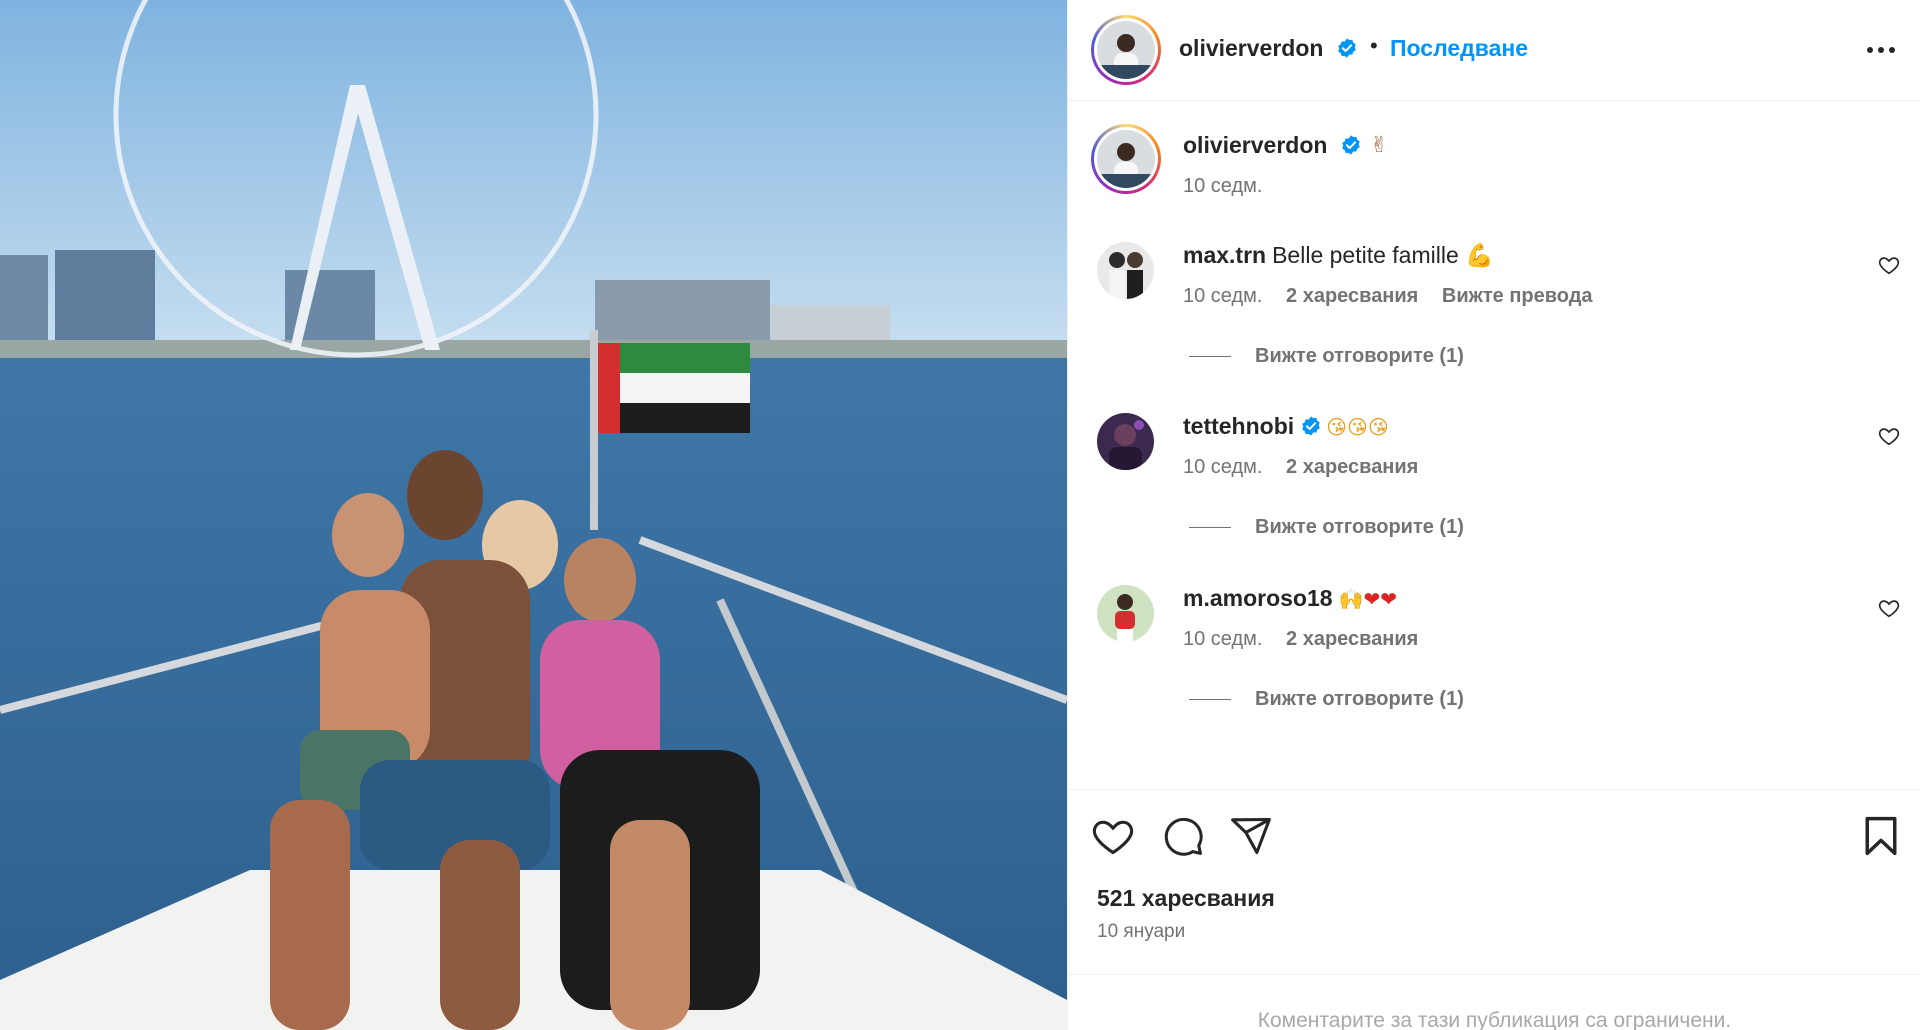 Image resolution: width=1920 pixels, height=1030 pixels. I want to click on comment-line: m.amoroso18 🙌❤❤, so click(1290, 598).